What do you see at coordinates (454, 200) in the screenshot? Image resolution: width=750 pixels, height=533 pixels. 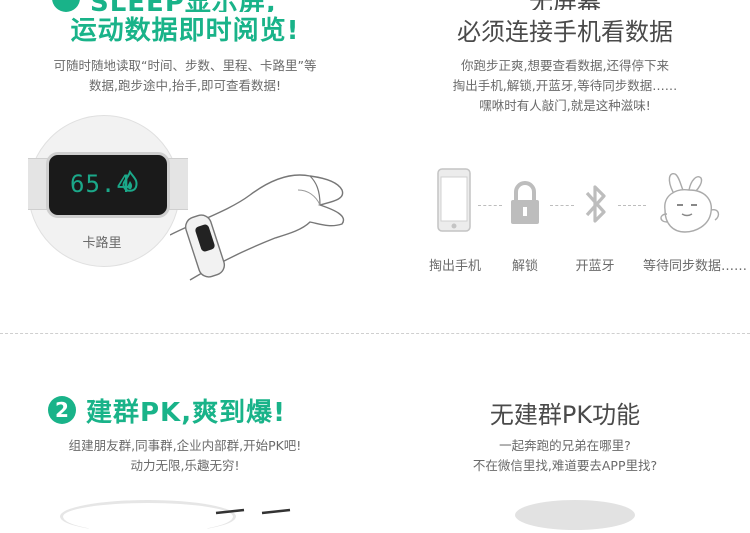 I see `phone-icon` at bounding box center [454, 200].